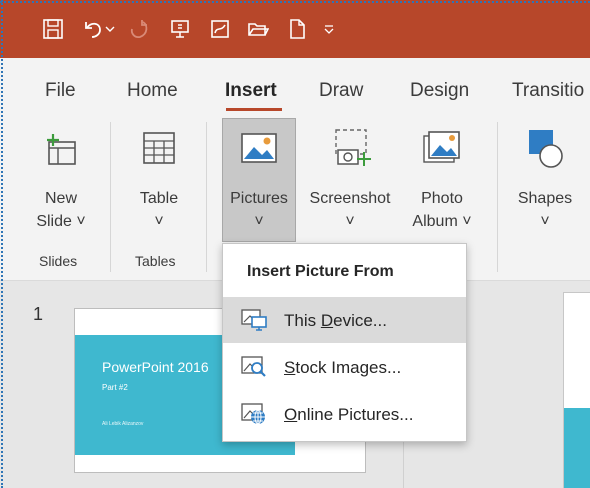  I want to click on shapes-dropdown-arrow: ˅, so click(545, 221).